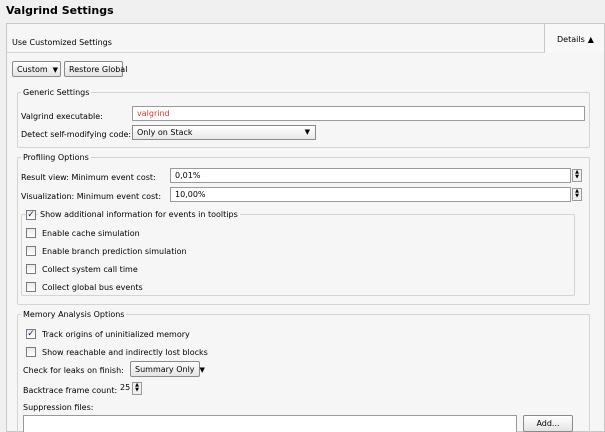 The height and width of the screenshot is (432, 605). What do you see at coordinates (62, 42) in the screenshot?
I see `use-customized-settings-label: Use Customized Settings` at bounding box center [62, 42].